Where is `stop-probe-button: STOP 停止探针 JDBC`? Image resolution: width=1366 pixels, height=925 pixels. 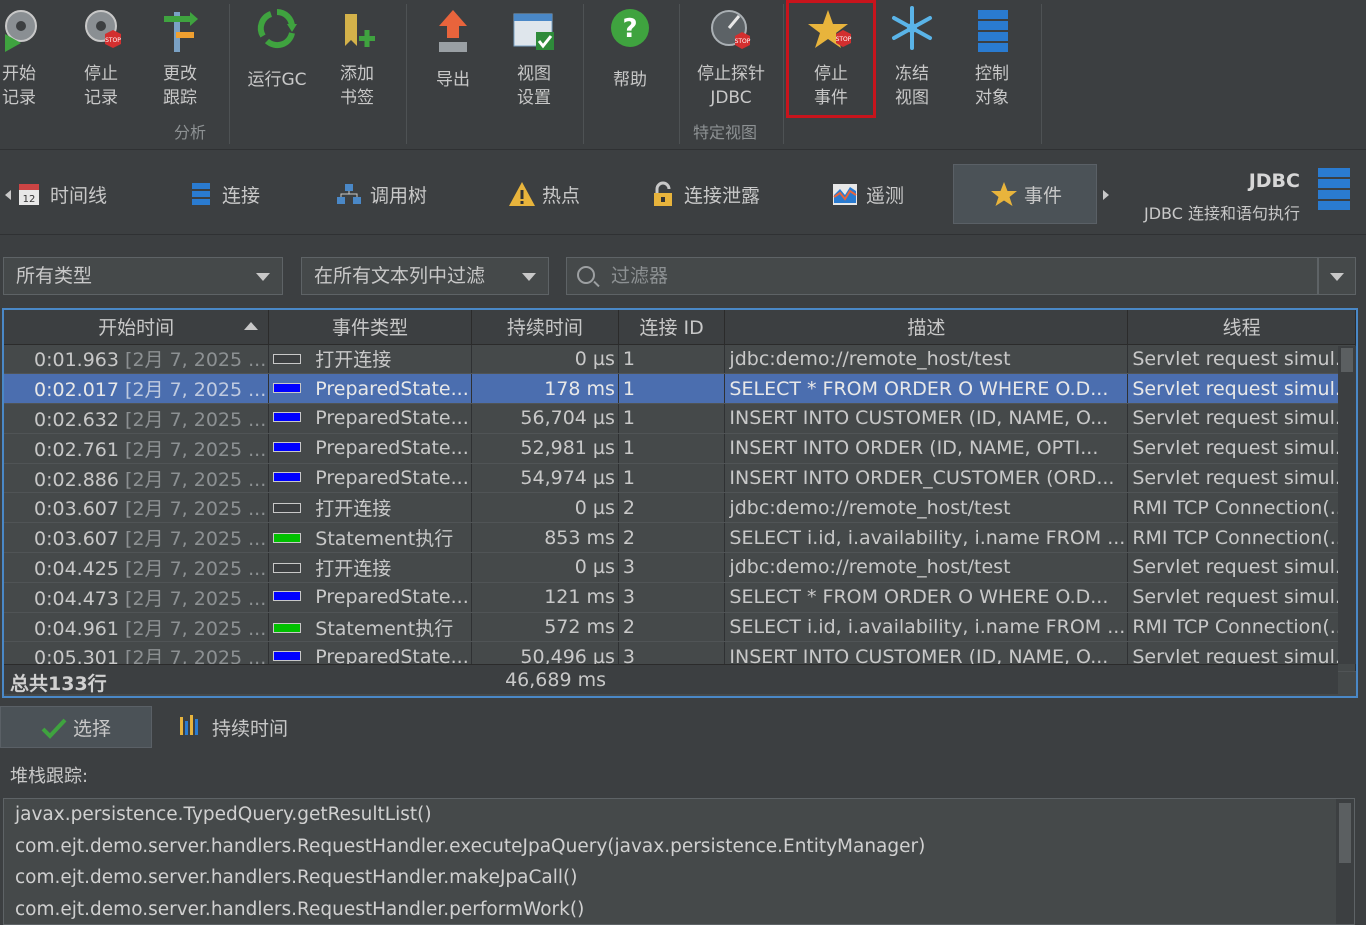 stop-probe-button: STOP 停止探针 JDBC is located at coordinates (731, 62).